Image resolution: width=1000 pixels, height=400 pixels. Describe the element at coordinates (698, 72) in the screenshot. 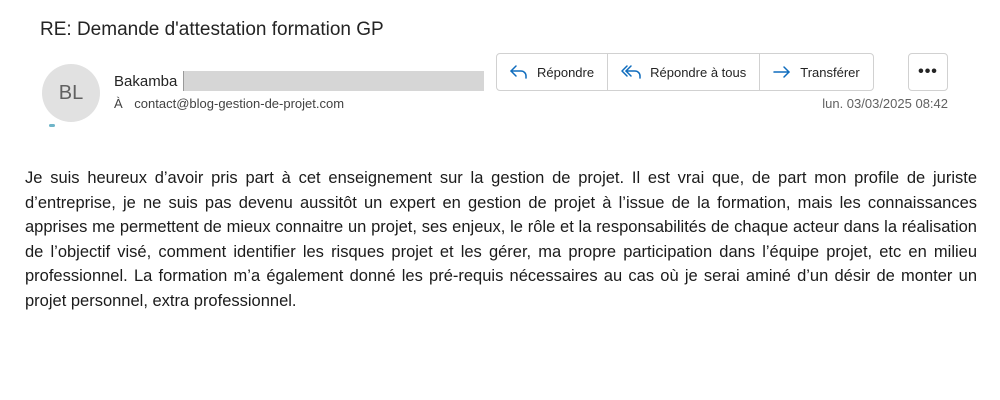

I see `reply-all-label: Répondre à tous` at that location.